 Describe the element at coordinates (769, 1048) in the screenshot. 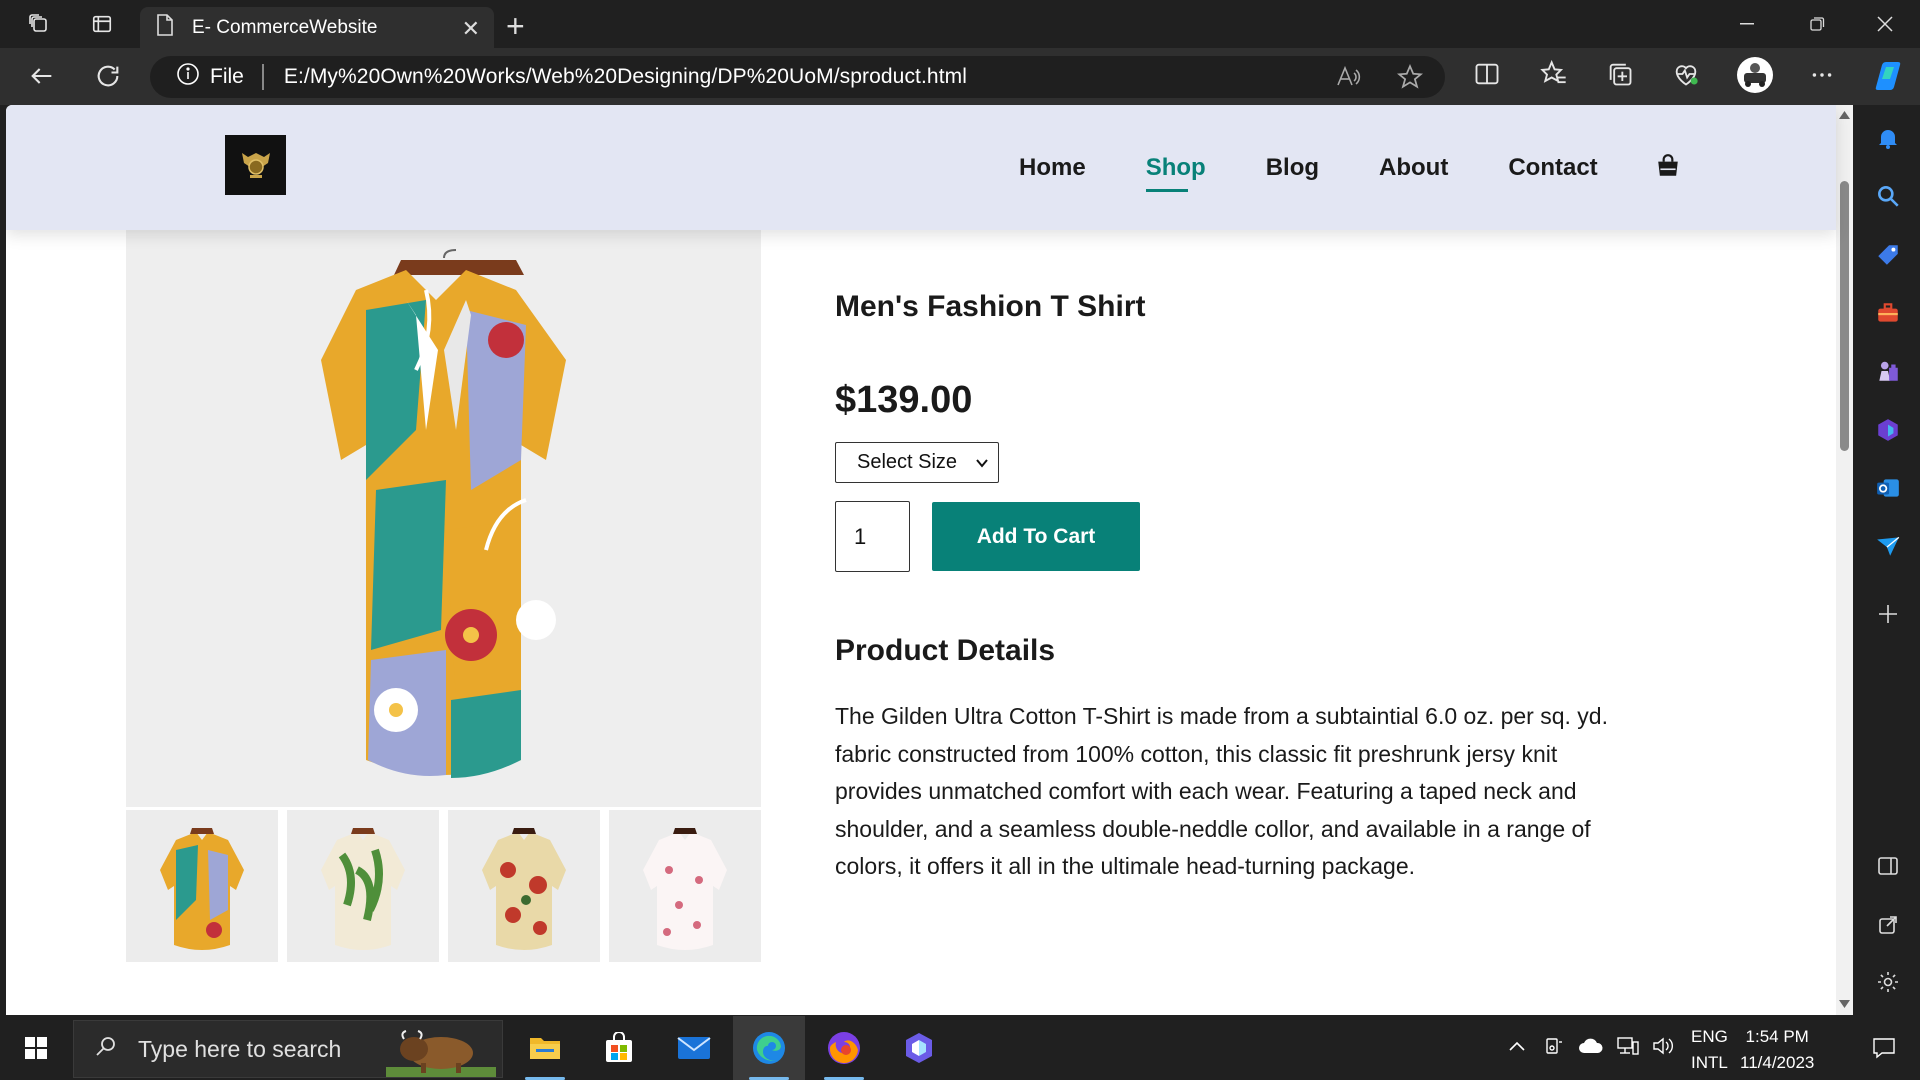

I see `edge-browser-icon` at that location.